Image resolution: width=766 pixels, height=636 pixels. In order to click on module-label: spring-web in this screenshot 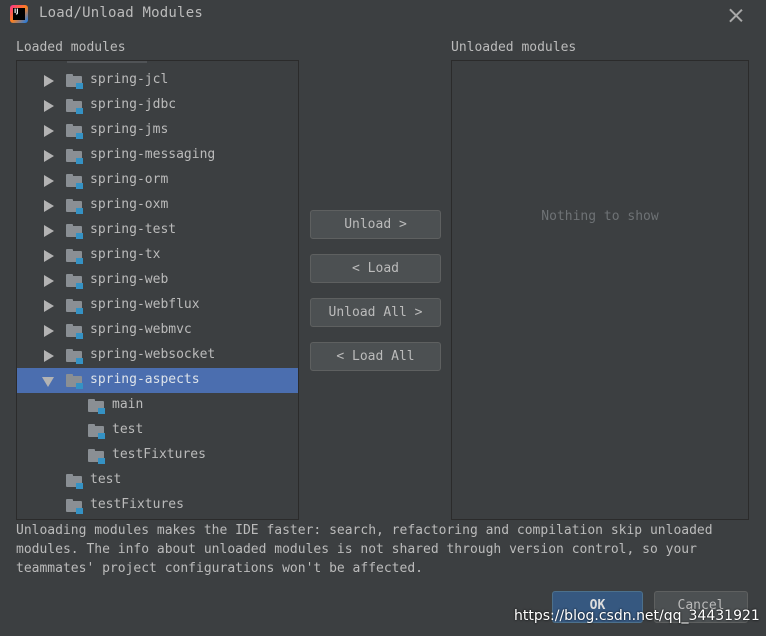, I will do `click(129, 279)`.